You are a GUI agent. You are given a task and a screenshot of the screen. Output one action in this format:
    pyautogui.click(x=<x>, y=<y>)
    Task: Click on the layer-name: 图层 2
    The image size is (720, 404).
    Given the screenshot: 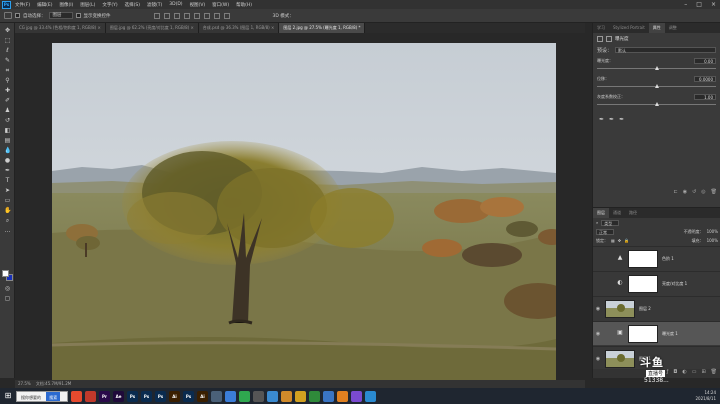 What is the action you would take?
    pyautogui.click(x=645, y=309)
    